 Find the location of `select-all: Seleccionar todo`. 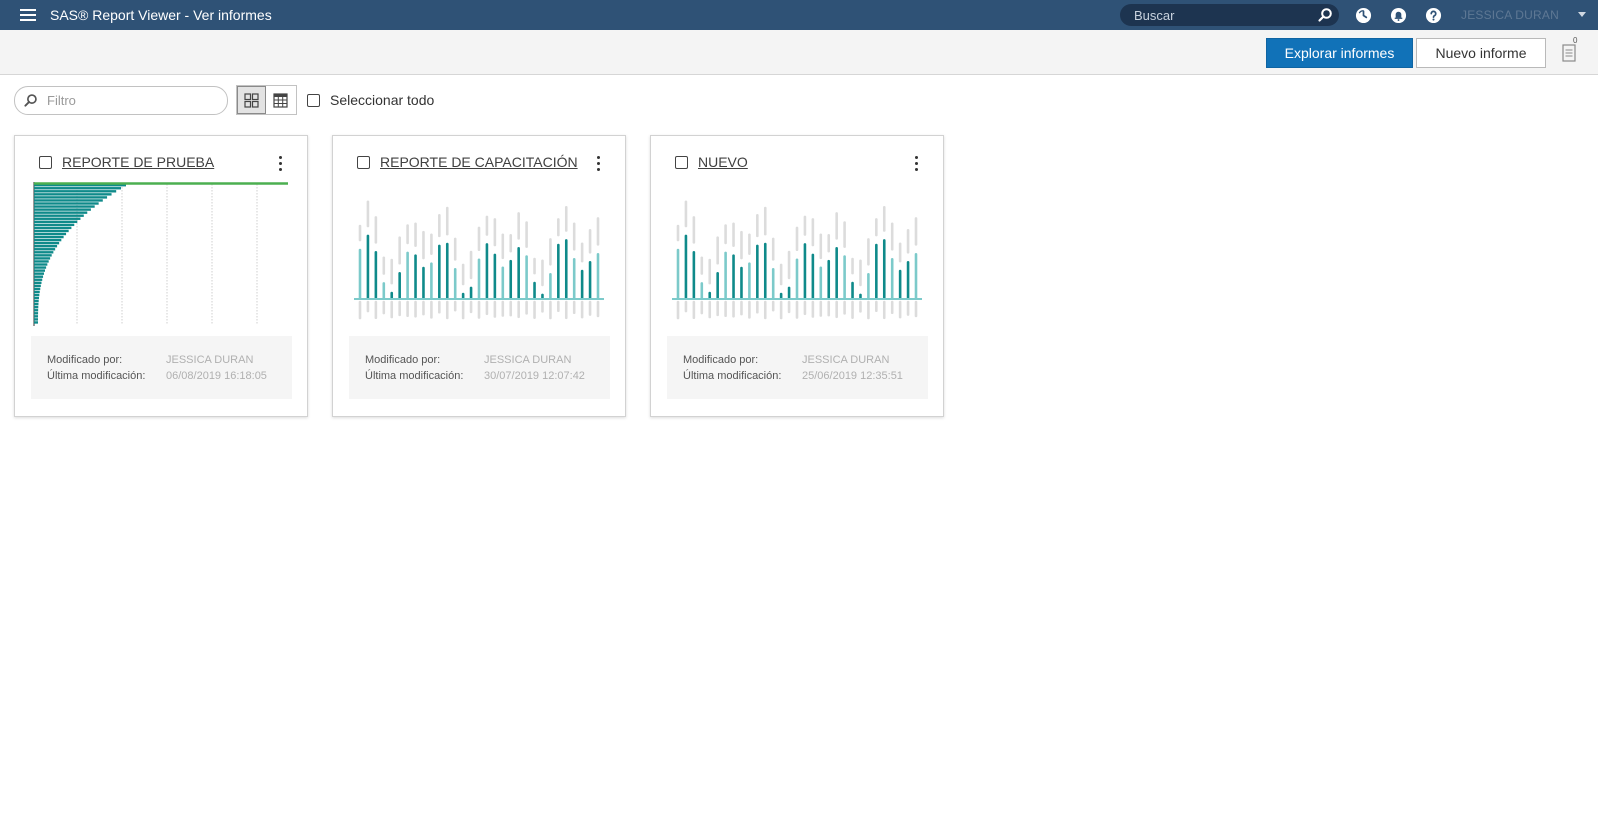

select-all: Seleccionar todo is located at coordinates (370, 100).